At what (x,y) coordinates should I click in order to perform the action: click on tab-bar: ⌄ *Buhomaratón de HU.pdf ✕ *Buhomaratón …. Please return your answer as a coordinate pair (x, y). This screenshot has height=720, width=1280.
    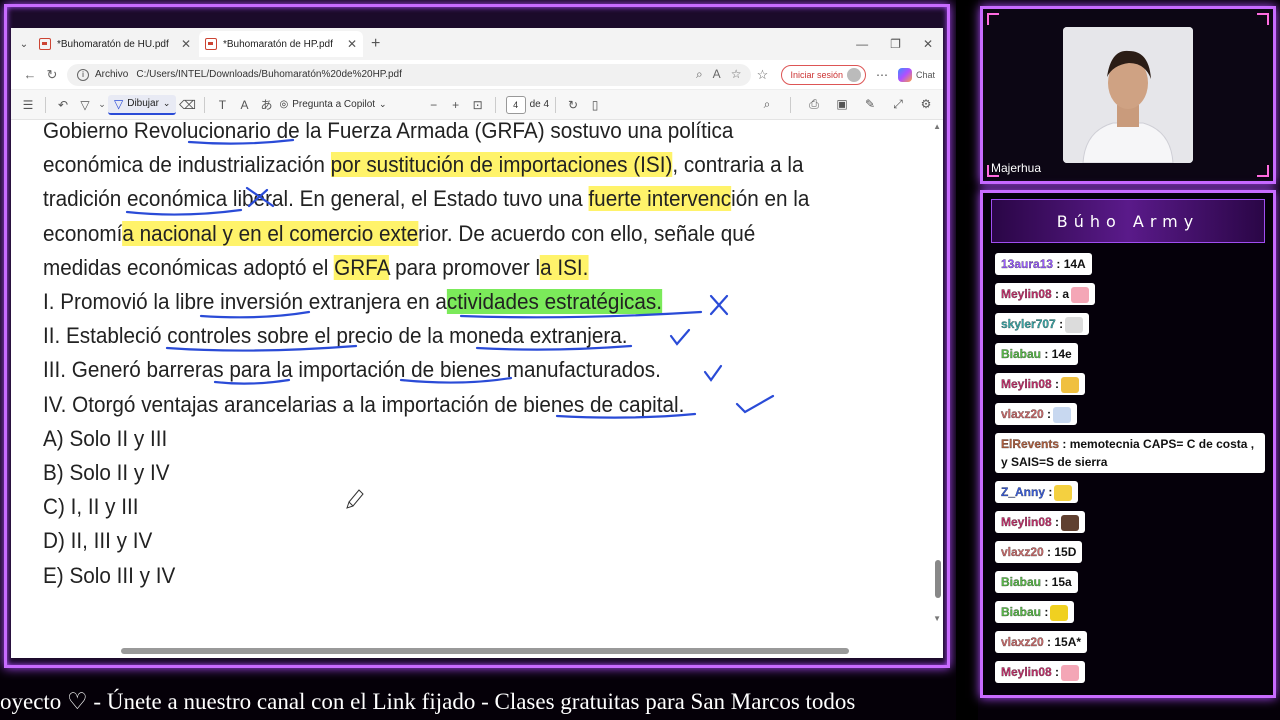
    Looking at the image, I should click on (477, 44).